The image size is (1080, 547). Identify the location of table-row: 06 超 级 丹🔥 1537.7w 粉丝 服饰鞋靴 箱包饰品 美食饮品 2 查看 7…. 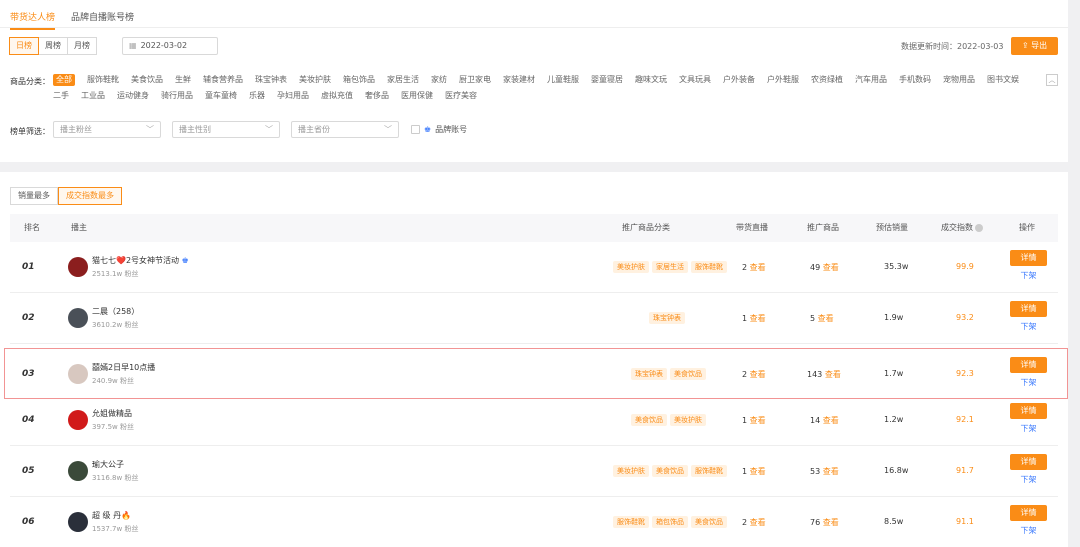
(534, 522).